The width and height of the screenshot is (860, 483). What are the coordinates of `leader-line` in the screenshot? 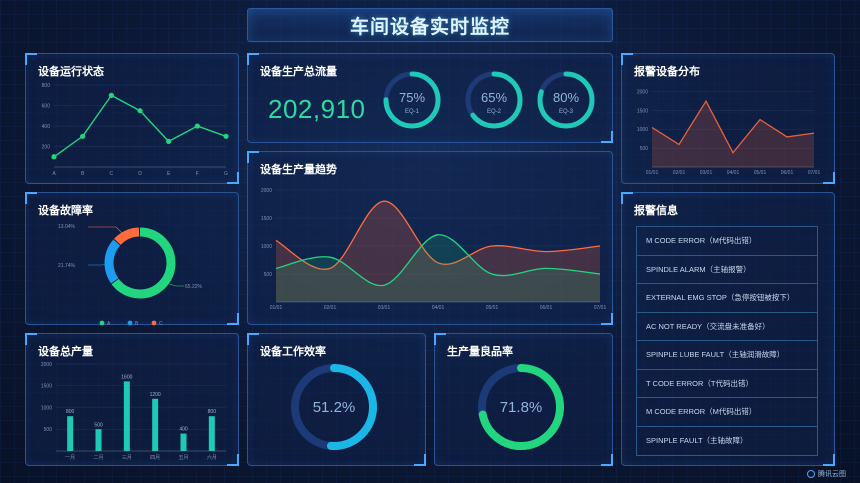 It's located at (106, 231).